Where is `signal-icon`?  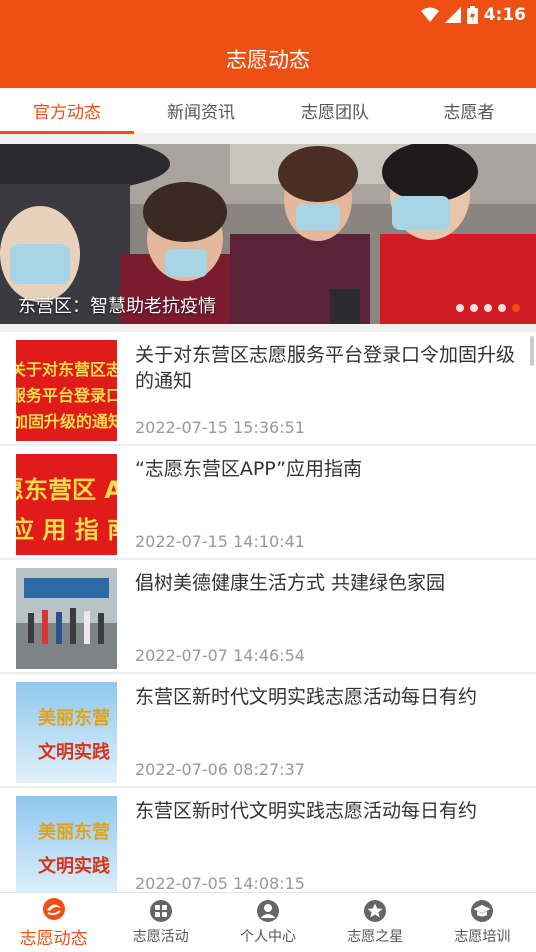 signal-icon is located at coordinates (452, 15).